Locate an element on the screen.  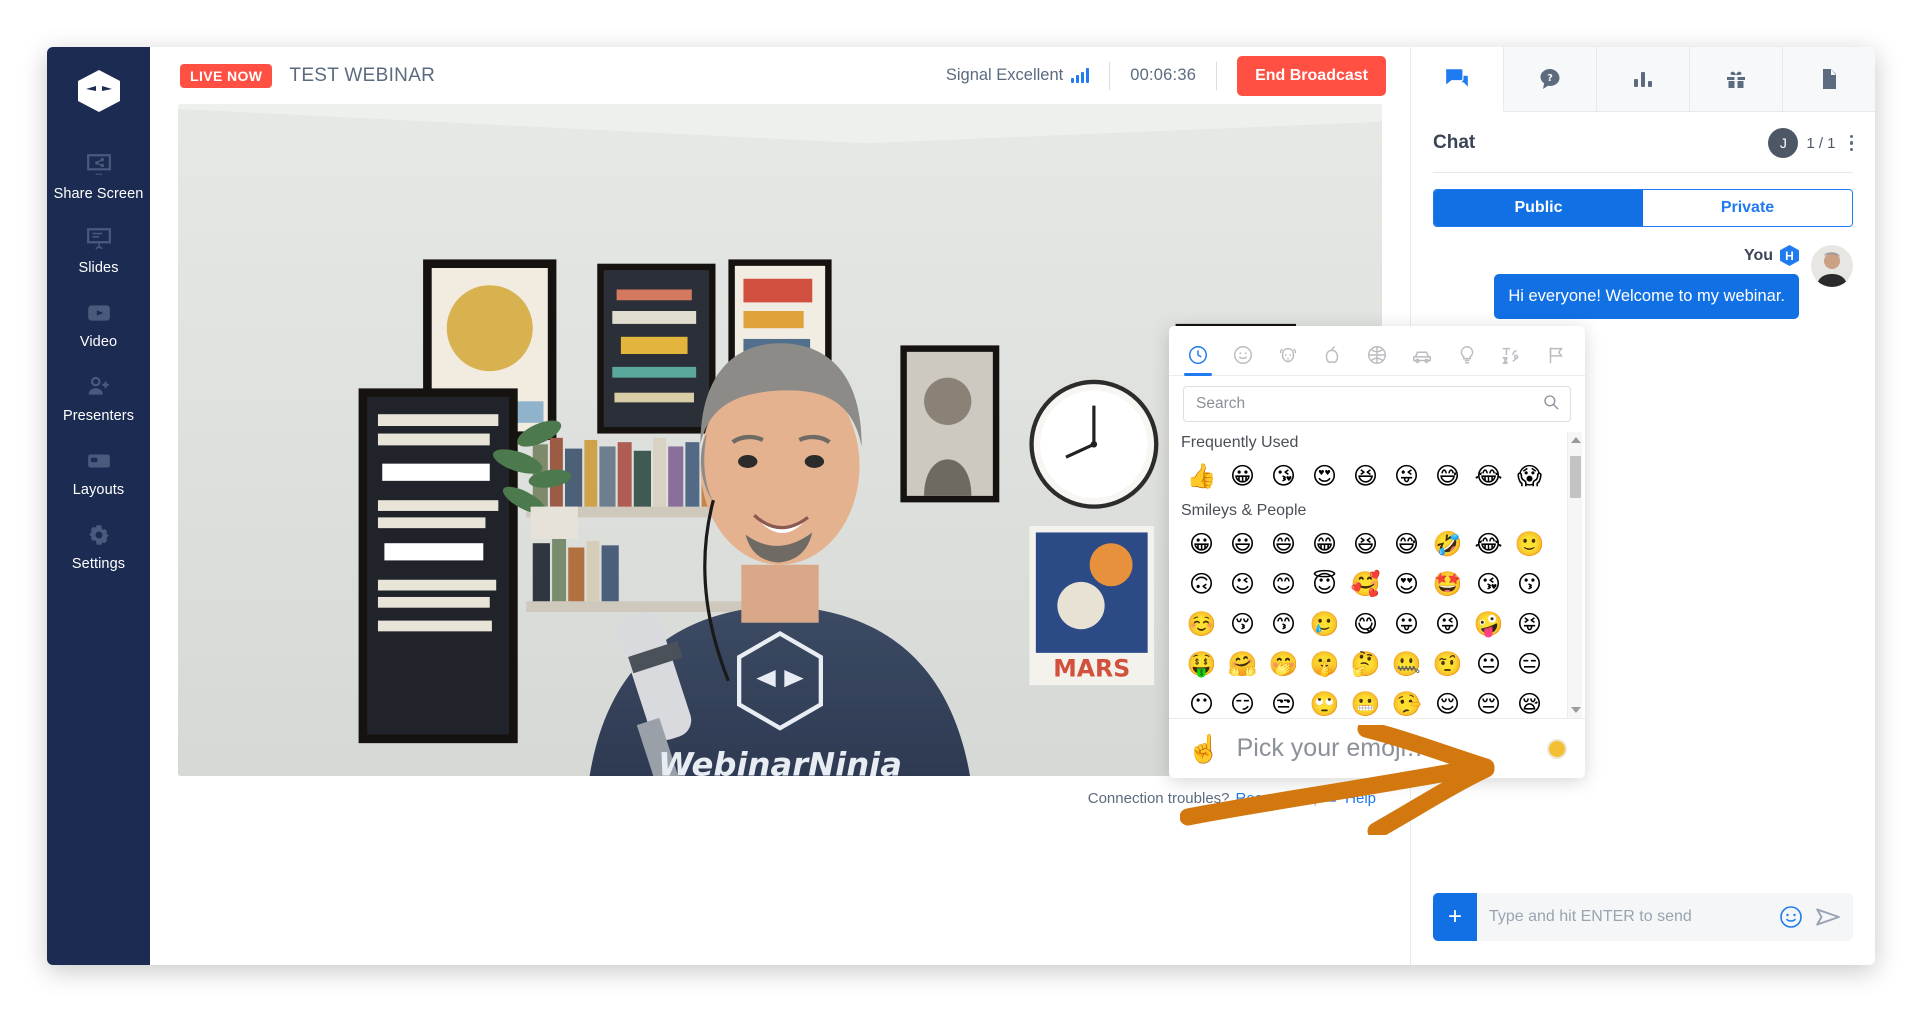
emoji-cell: 😊 is located at coordinates (1283, 584).